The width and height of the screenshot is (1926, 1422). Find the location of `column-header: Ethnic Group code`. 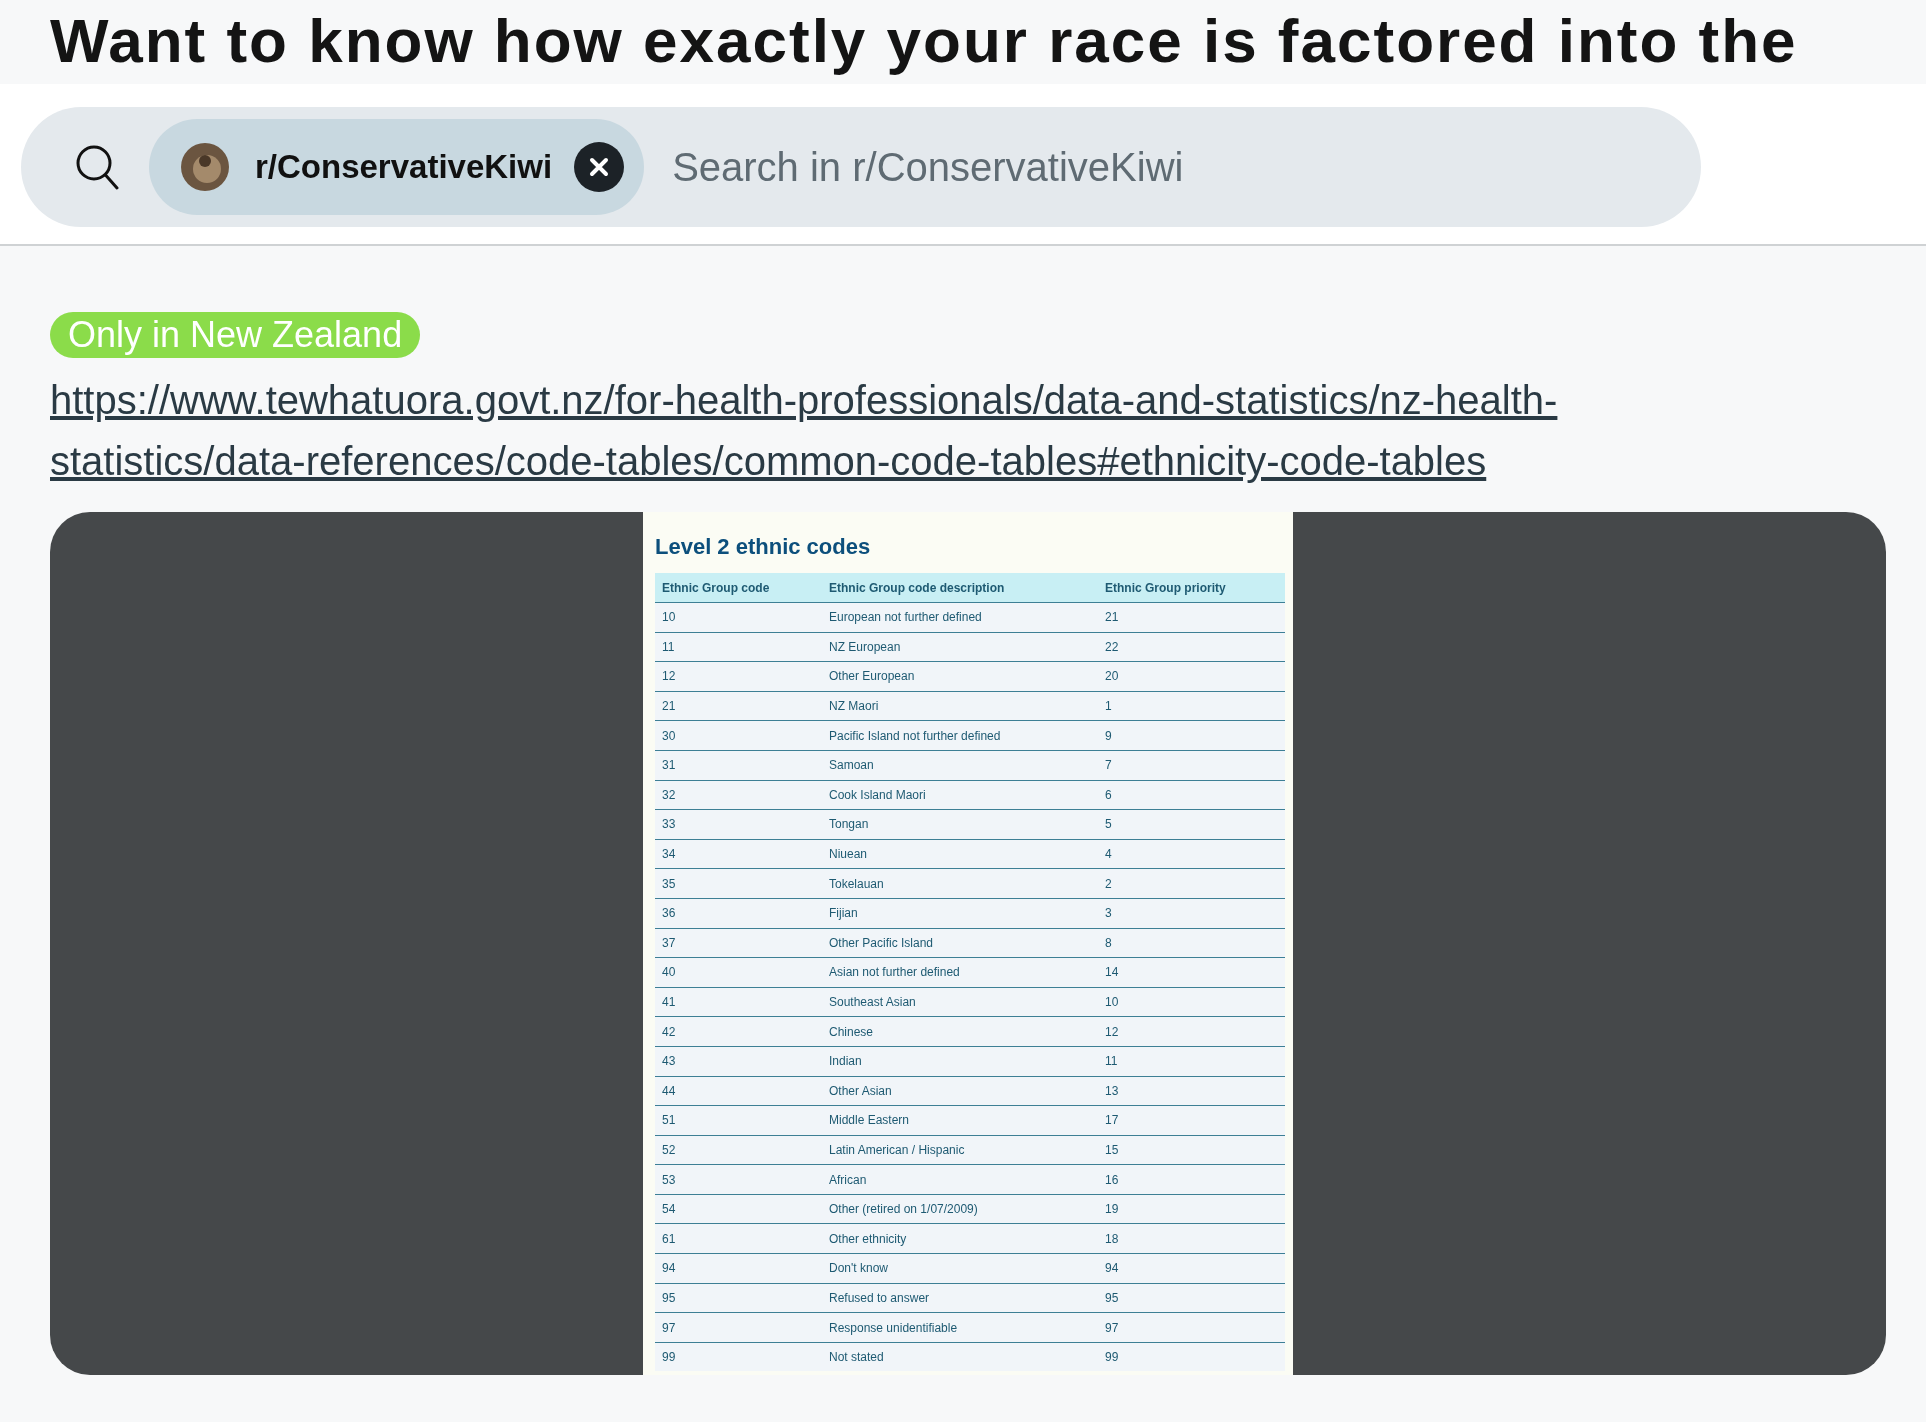

column-header: Ethnic Group code is located at coordinates (738, 588).